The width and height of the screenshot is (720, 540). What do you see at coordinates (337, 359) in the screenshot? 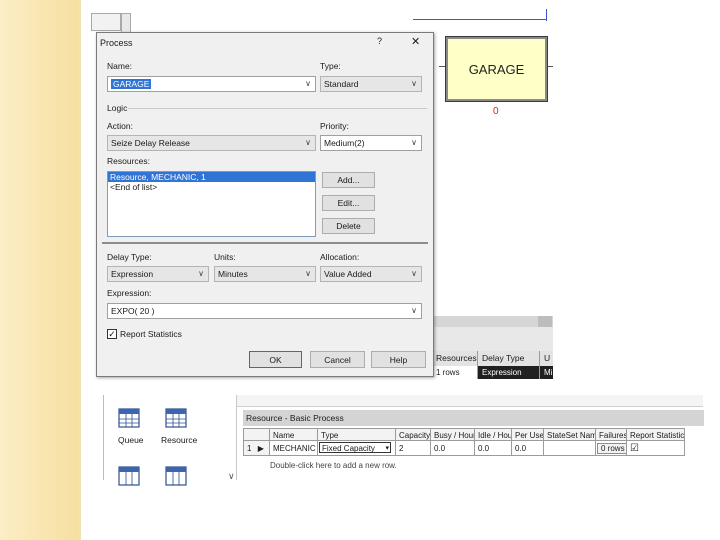
I see `cancel-button: Cancel` at bounding box center [337, 359].